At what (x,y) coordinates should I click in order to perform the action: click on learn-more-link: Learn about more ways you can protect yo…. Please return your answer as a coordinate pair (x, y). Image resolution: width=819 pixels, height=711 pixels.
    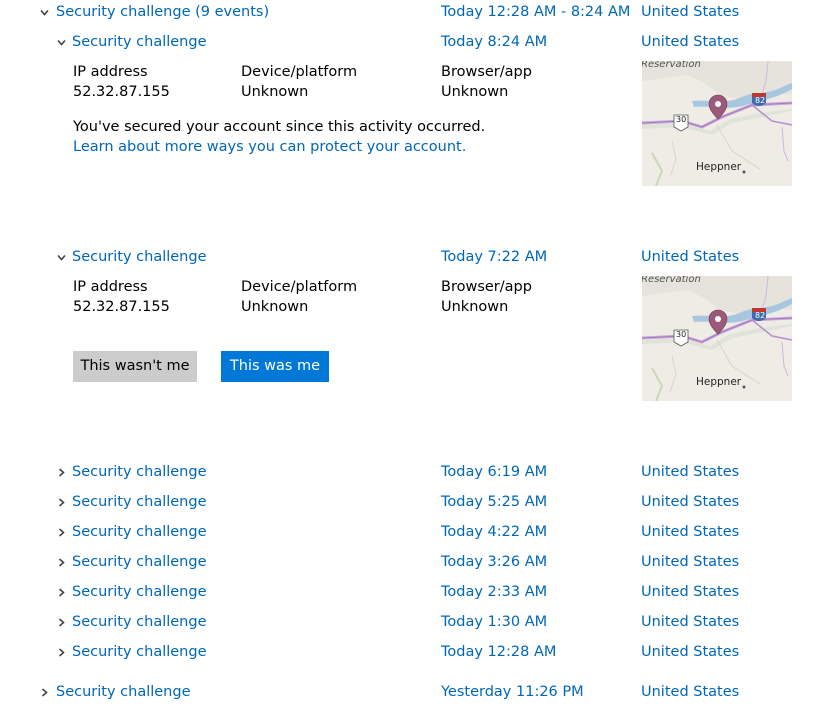
    Looking at the image, I should click on (269, 147).